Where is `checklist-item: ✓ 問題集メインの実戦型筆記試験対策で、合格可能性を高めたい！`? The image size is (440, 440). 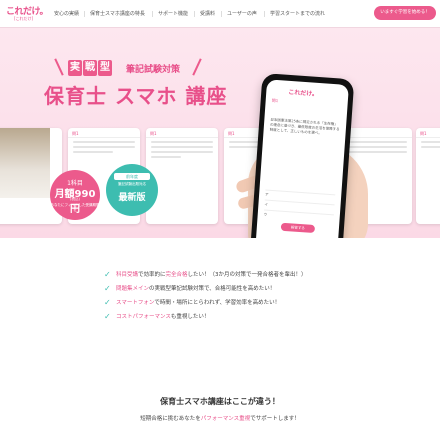
checklist-item: ✓ 問題集メインの実戦型筆記試験対策で、合格可能性を高めたい！ is located at coordinates (254, 289).